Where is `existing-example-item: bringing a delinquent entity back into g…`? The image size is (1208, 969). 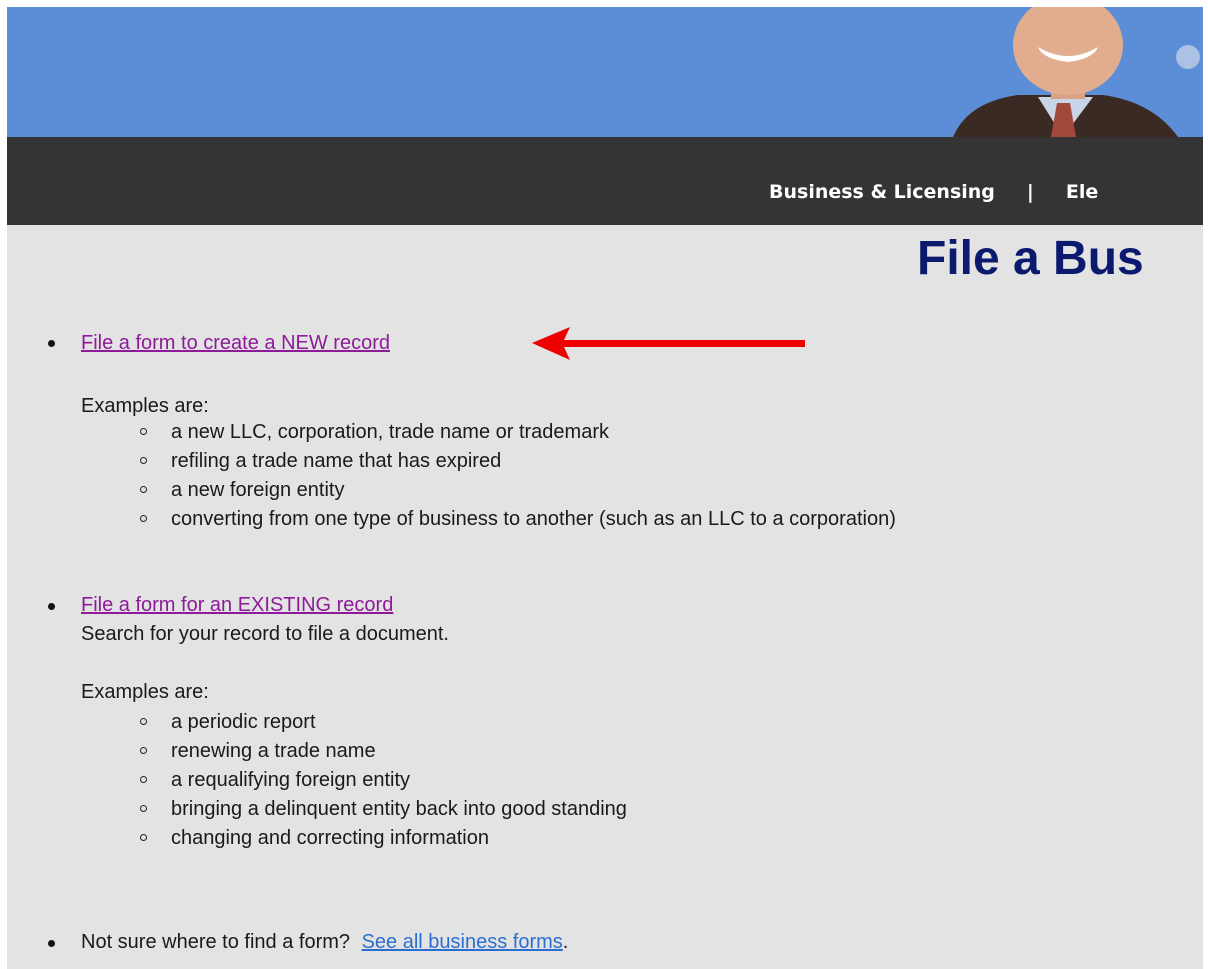
existing-example-item: bringing a delinquent entity back into g… is located at coordinates (399, 809).